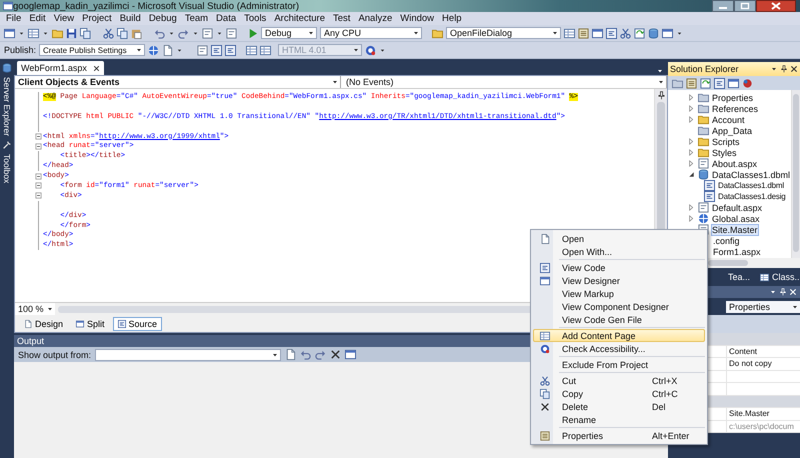 The width and height of the screenshot is (800, 458). Describe the element at coordinates (726, 241) in the screenshot. I see `tree-item: .config` at that location.